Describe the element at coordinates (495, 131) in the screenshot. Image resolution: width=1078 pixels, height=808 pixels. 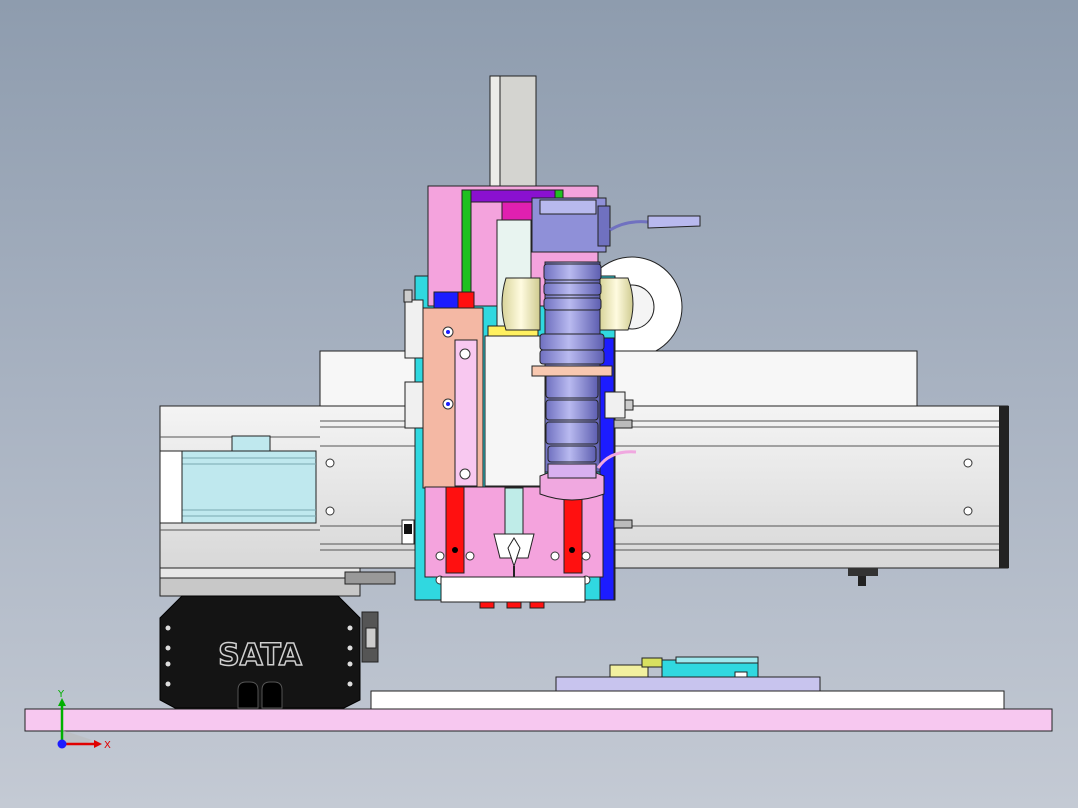
I see `z-column-edge` at that location.